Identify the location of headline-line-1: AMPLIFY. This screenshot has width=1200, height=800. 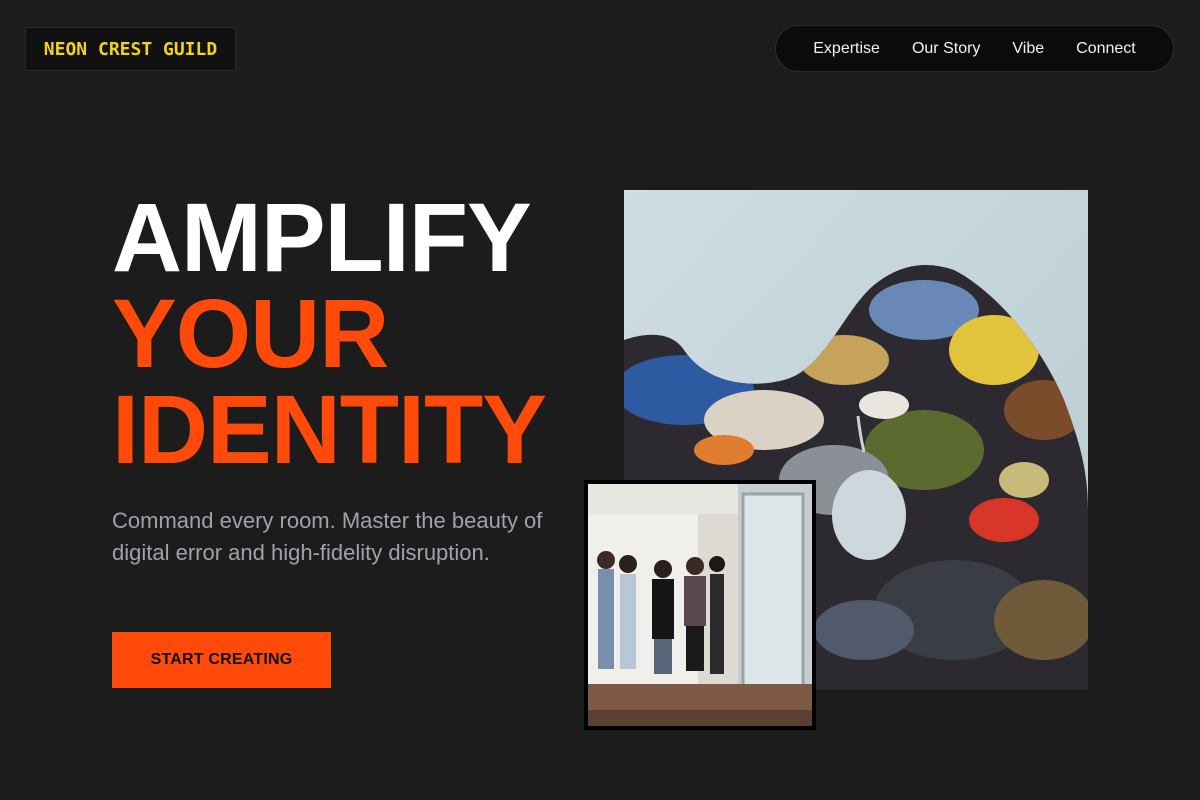
(322, 237).